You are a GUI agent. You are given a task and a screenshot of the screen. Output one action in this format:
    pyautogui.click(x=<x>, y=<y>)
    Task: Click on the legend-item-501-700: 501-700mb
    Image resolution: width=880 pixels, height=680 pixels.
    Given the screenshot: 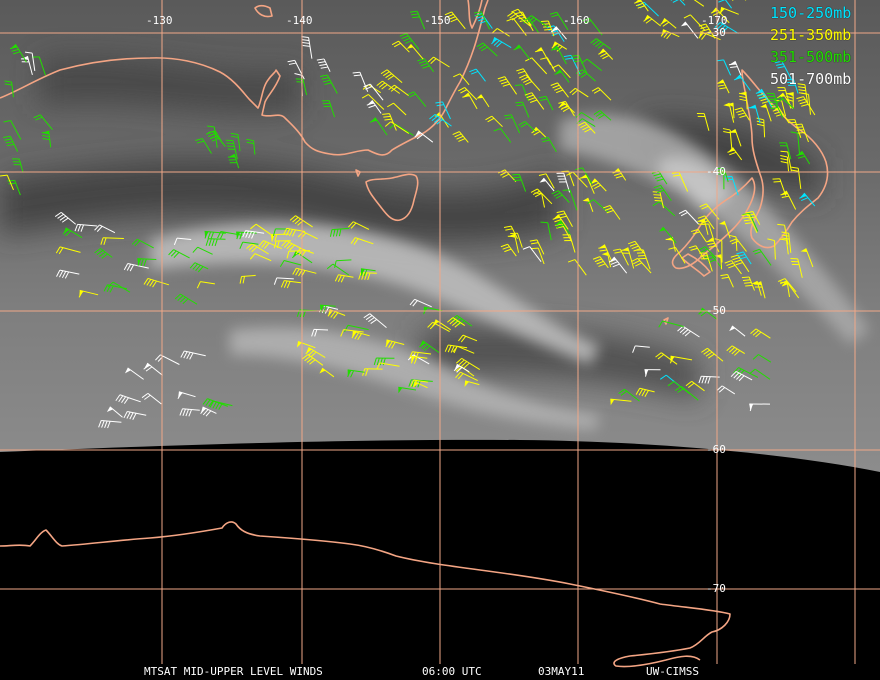 What is the action you would take?
    pyautogui.click(x=811, y=79)
    